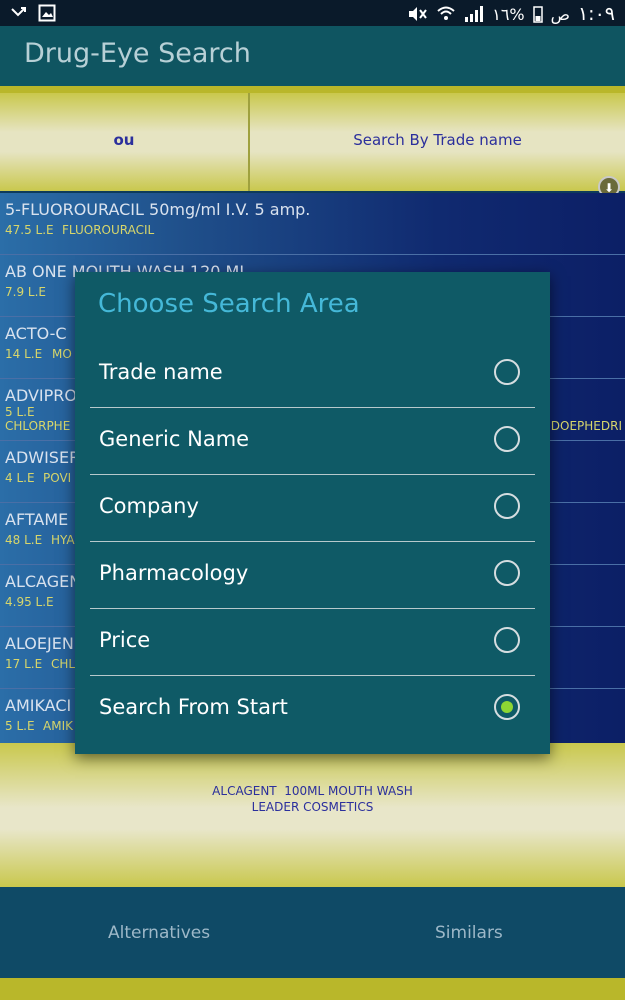  Describe the element at coordinates (312, 56) in the screenshot. I see `app-bar: Drug-Eye Search` at that location.